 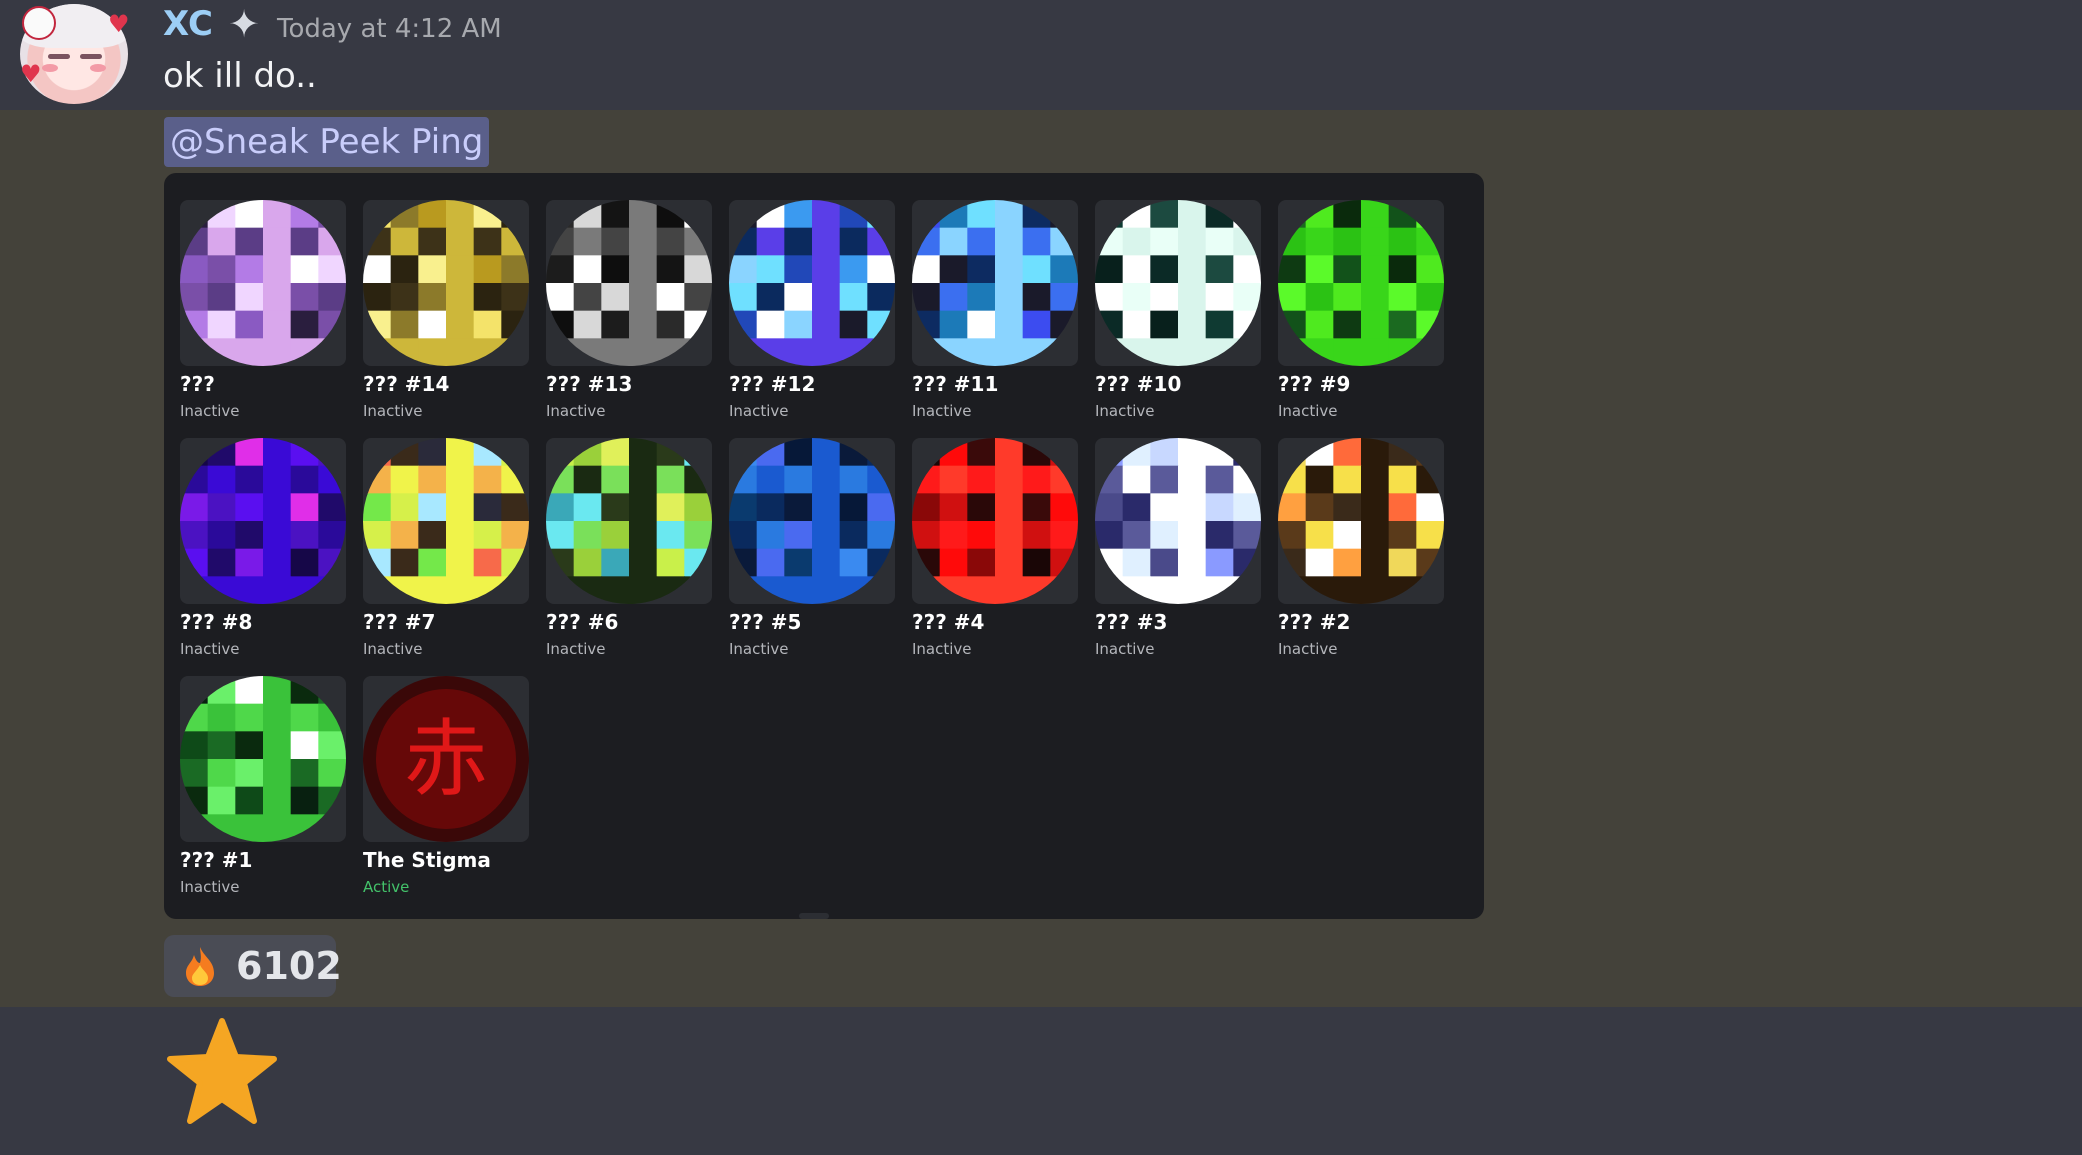 What do you see at coordinates (1138, 384) in the screenshot?
I see `item-name: ??? #10` at bounding box center [1138, 384].